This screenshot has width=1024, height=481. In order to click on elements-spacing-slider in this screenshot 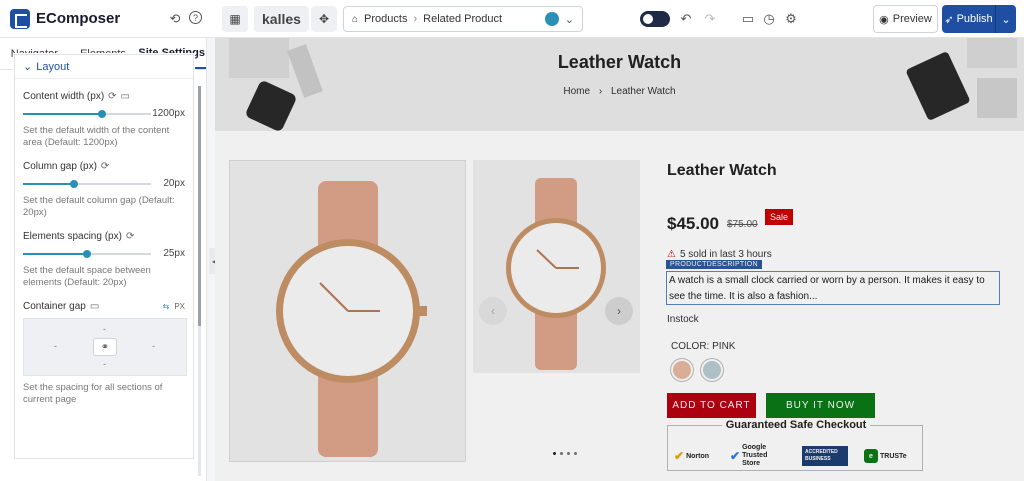, I will do `click(87, 253)`.